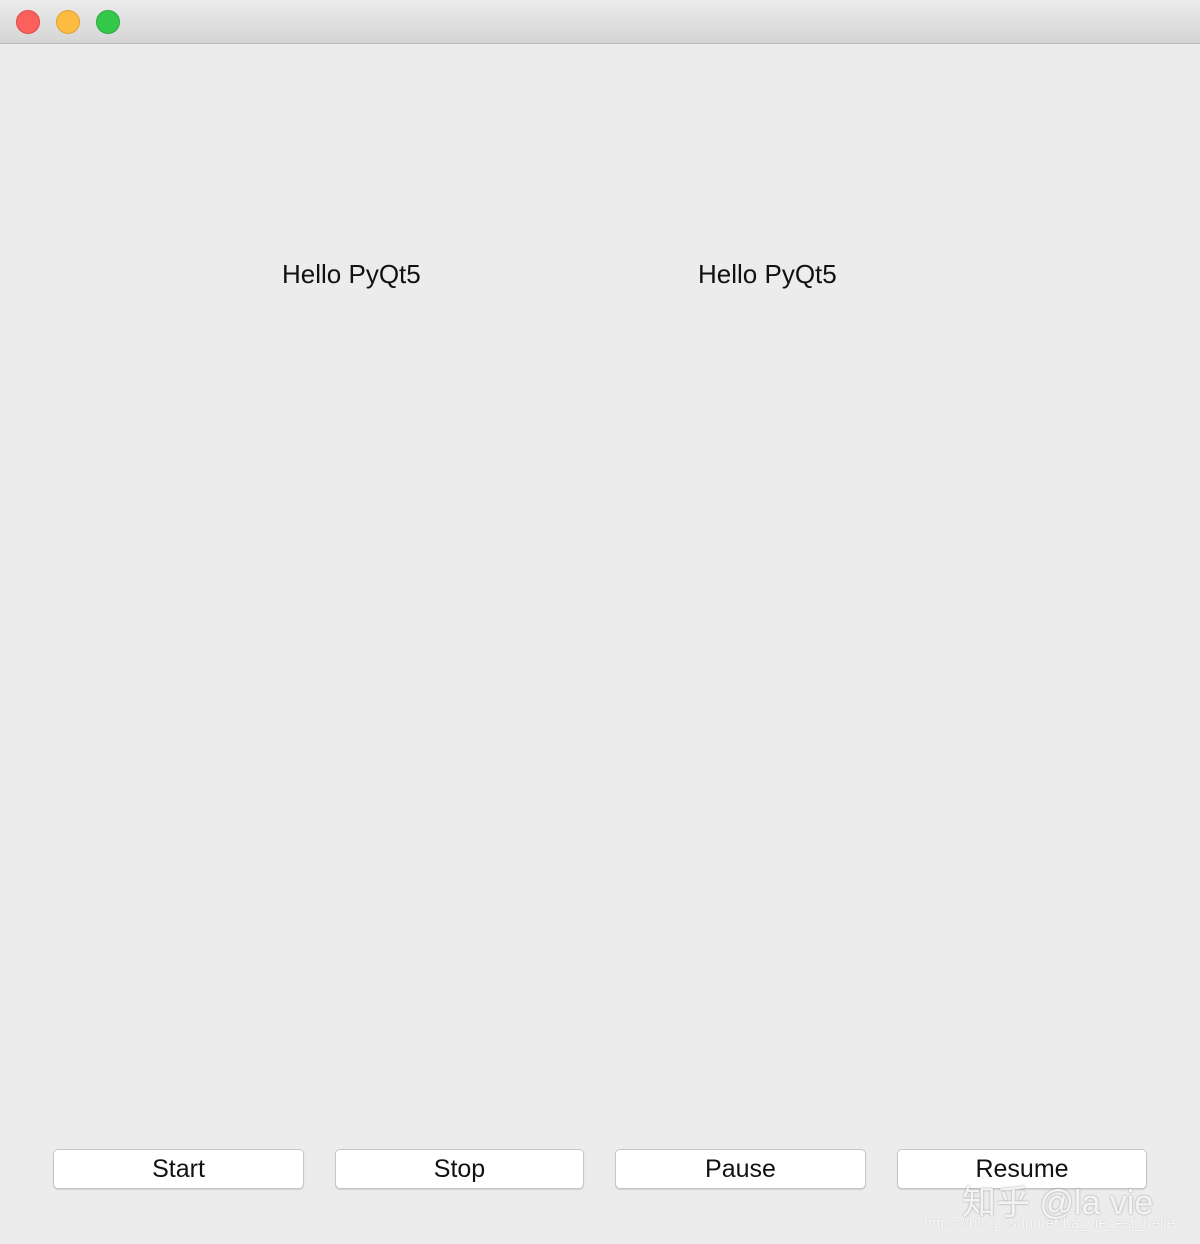 The width and height of the screenshot is (1200, 1244). Describe the element at coordinates (767, 274) in the screenshot. I see `hello-label-right: Hello PyQt5` at that location.